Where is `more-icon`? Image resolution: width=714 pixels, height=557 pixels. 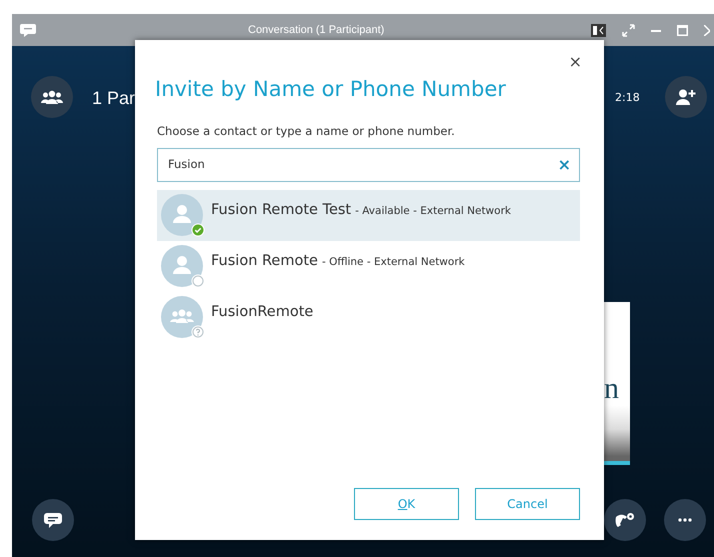
more-icon is located at coordinates (685, 520).